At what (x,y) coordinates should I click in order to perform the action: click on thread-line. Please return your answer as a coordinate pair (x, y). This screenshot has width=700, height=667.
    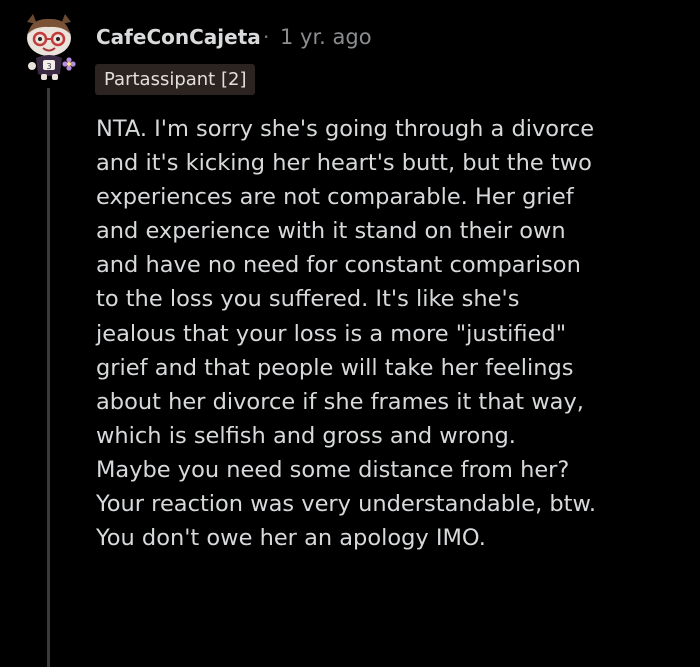
    Looking at the image, I should click on (48, 377).